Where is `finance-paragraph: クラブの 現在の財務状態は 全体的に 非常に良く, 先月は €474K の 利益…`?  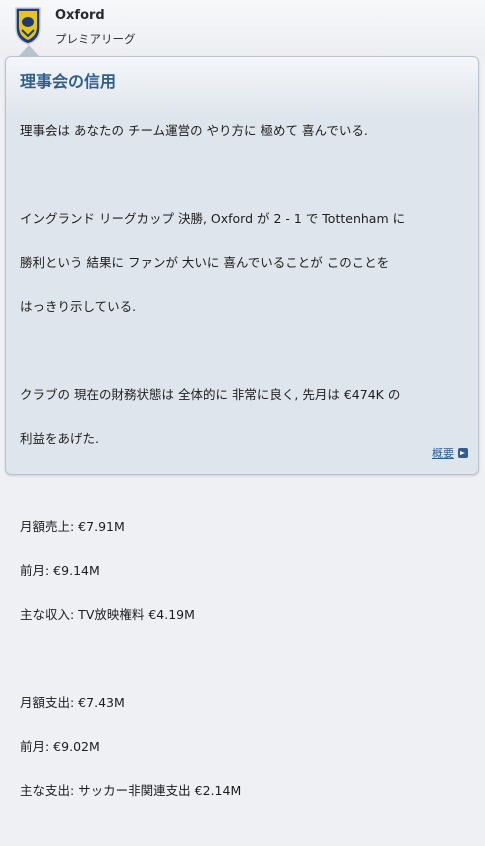 finance-paragraph: クラブの 現在の財務状態は 全体的に 非常に良く, 先月は €474K の 利益… is located at coordinates (240, 417).